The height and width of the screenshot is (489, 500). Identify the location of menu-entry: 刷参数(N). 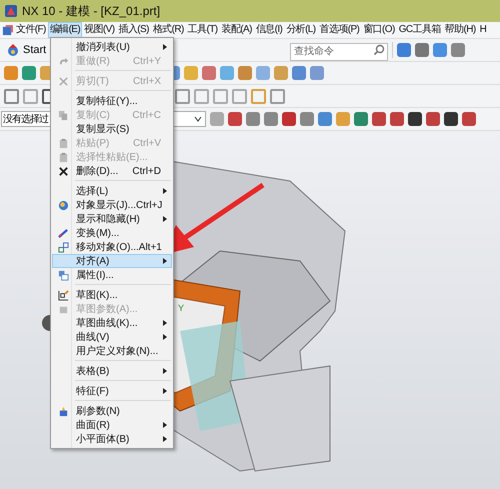
(112, 411).